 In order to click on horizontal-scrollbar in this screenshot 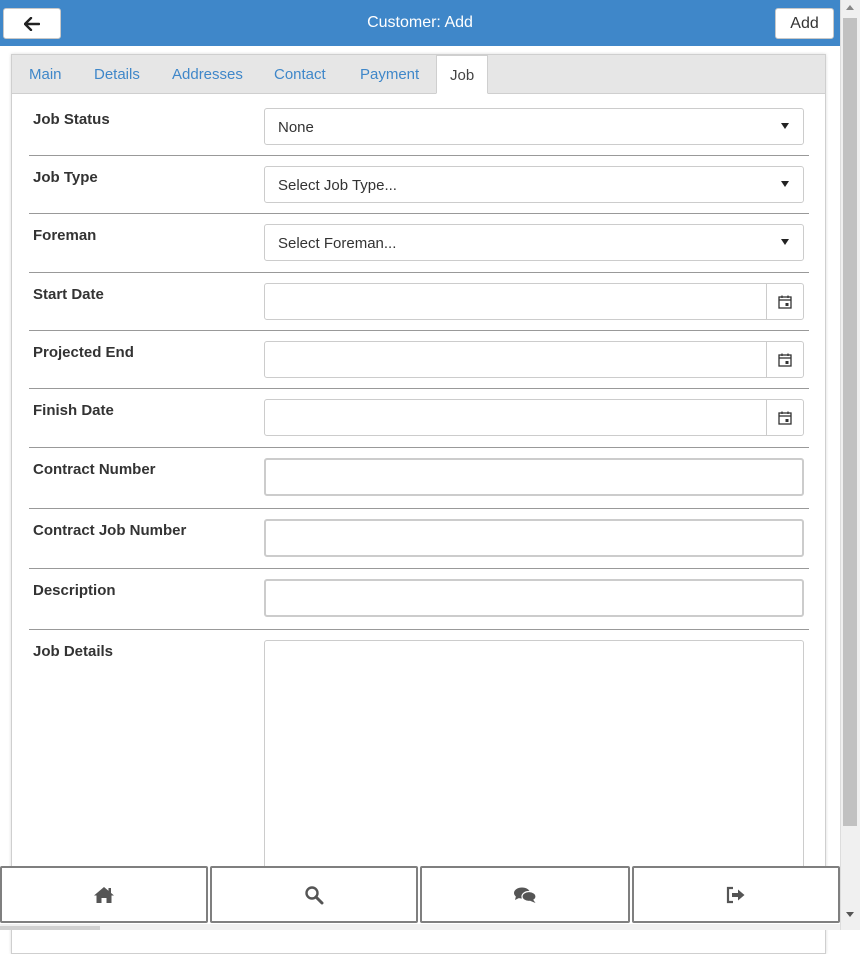, I will do `click(420, 927)`.